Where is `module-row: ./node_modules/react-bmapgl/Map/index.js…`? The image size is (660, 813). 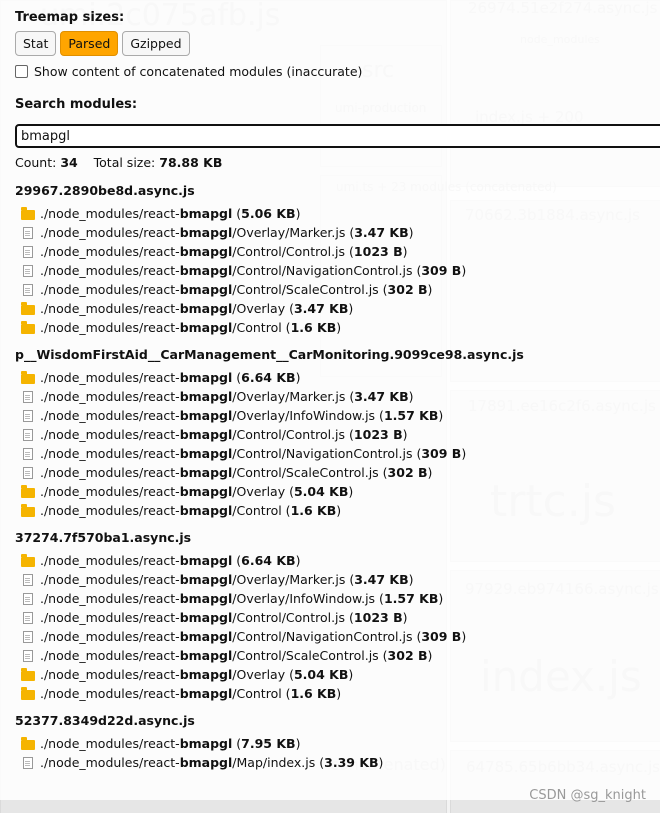
module-row: ./node_modules/react-bmapgl/Map/index.js… is located at coordinates (340, 762).